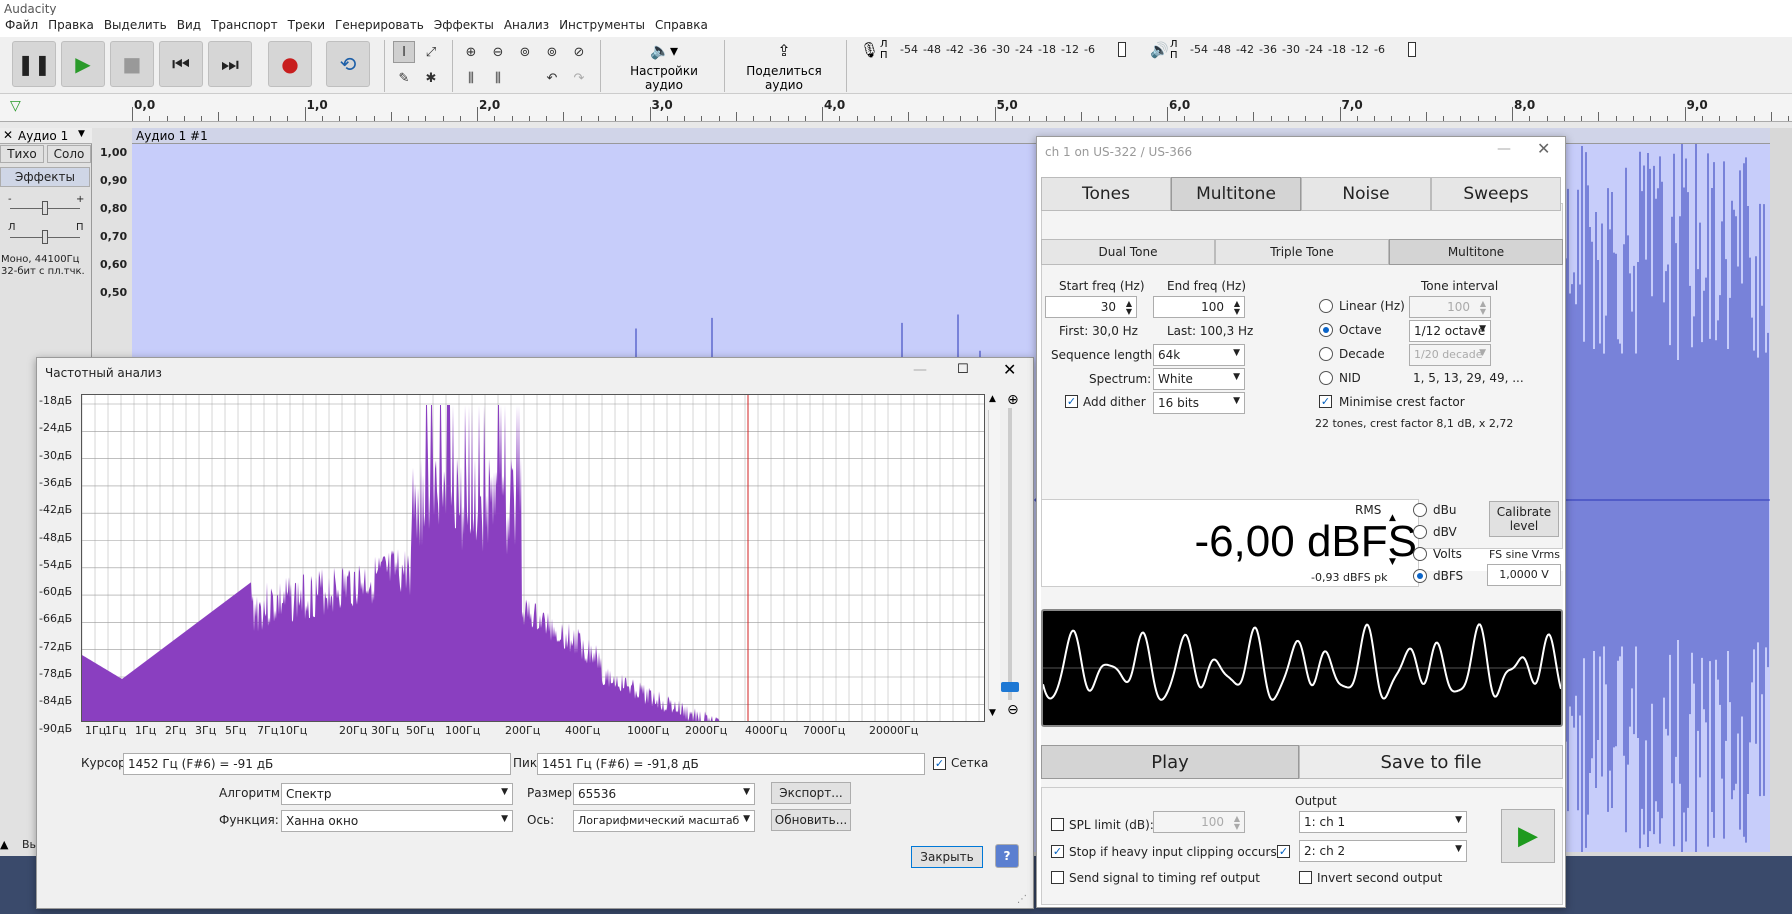  I want to click on vertical-scrollbar, so click(994, 560).